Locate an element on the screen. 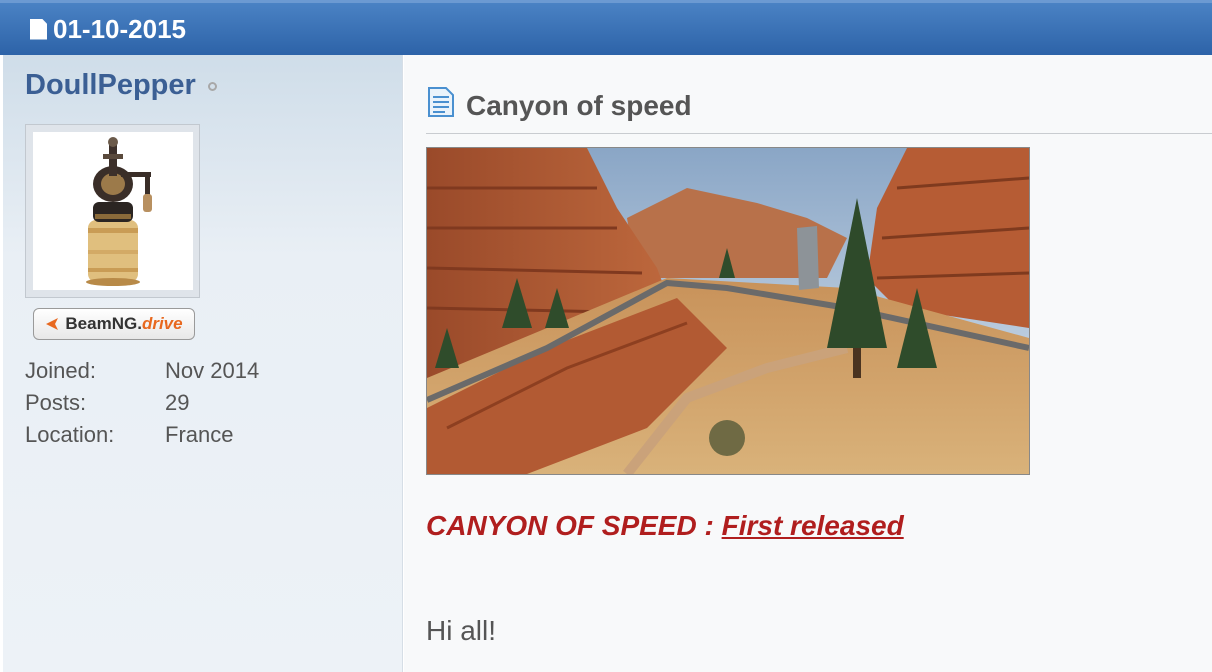 Image resolution: width=1212 pixels, height=672 pixels. status-dot-icon is located at coordinates (212, 86).